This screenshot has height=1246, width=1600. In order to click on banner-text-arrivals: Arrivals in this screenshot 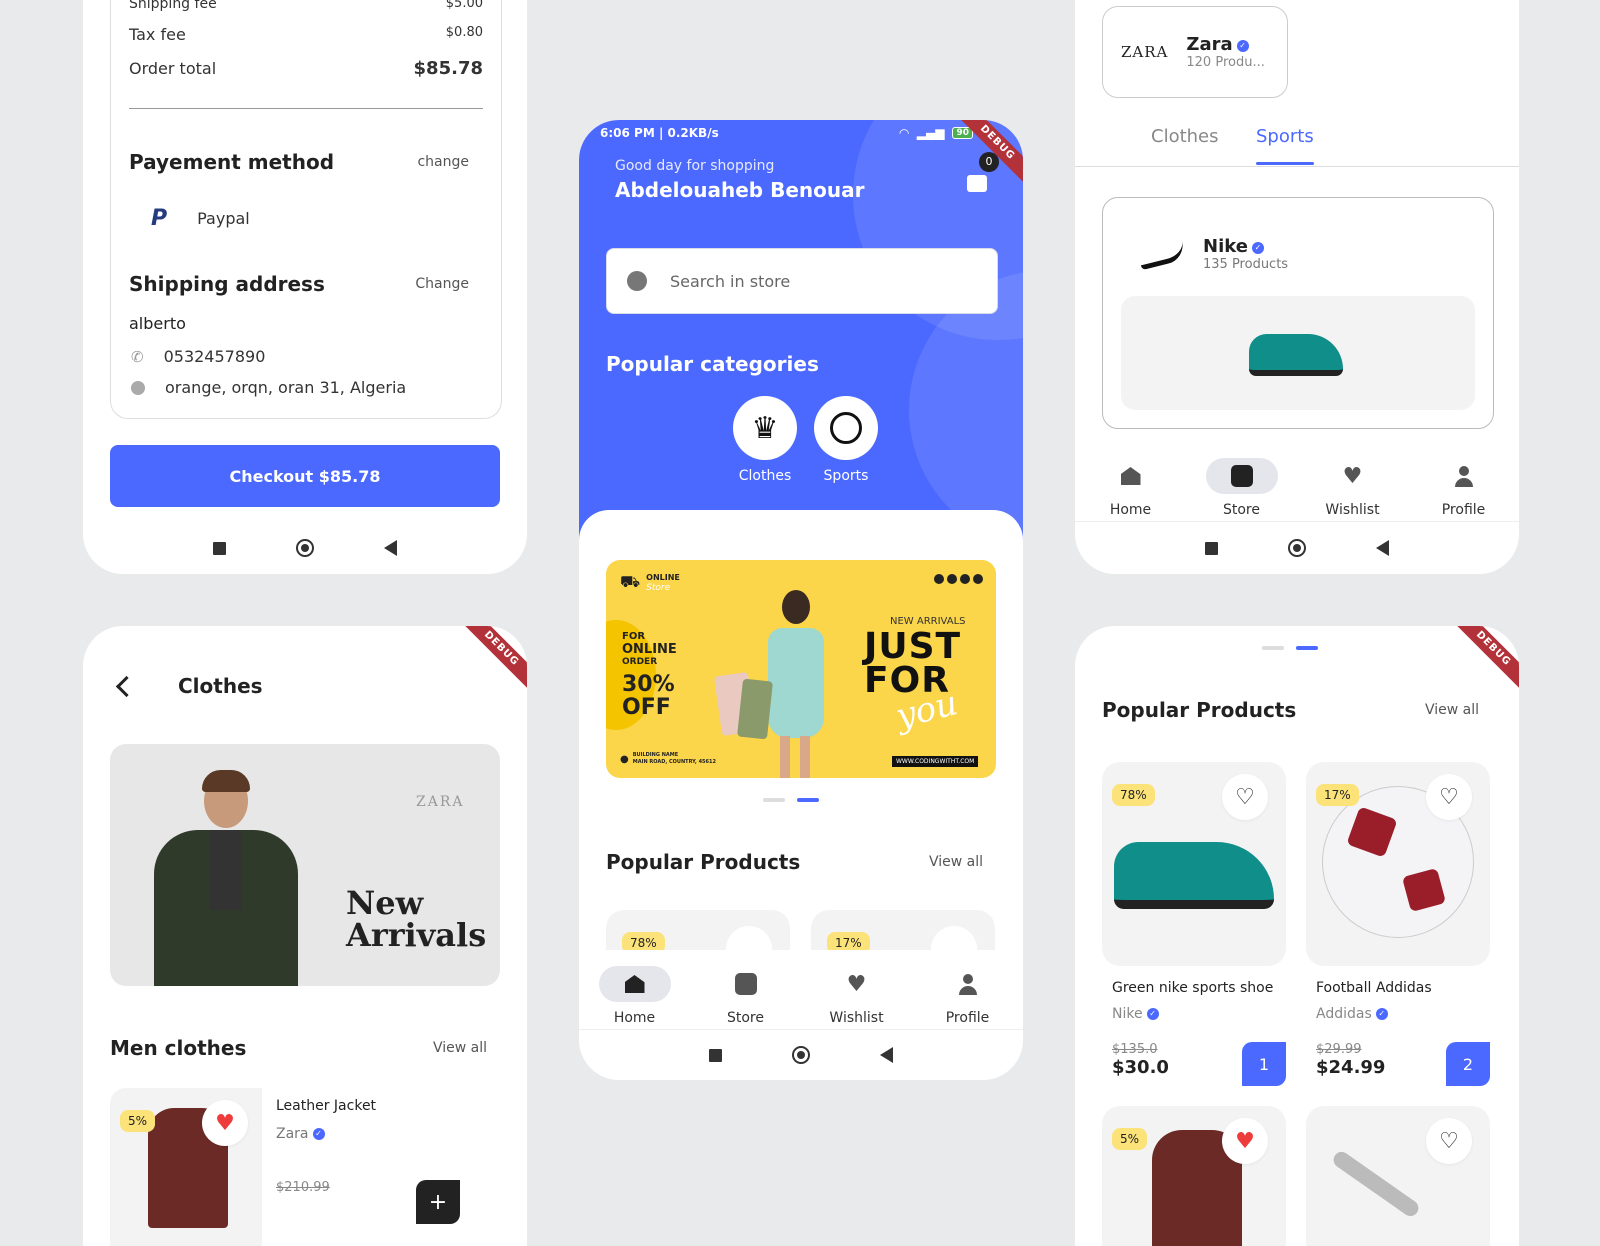, I will do `click(416, 935)`.